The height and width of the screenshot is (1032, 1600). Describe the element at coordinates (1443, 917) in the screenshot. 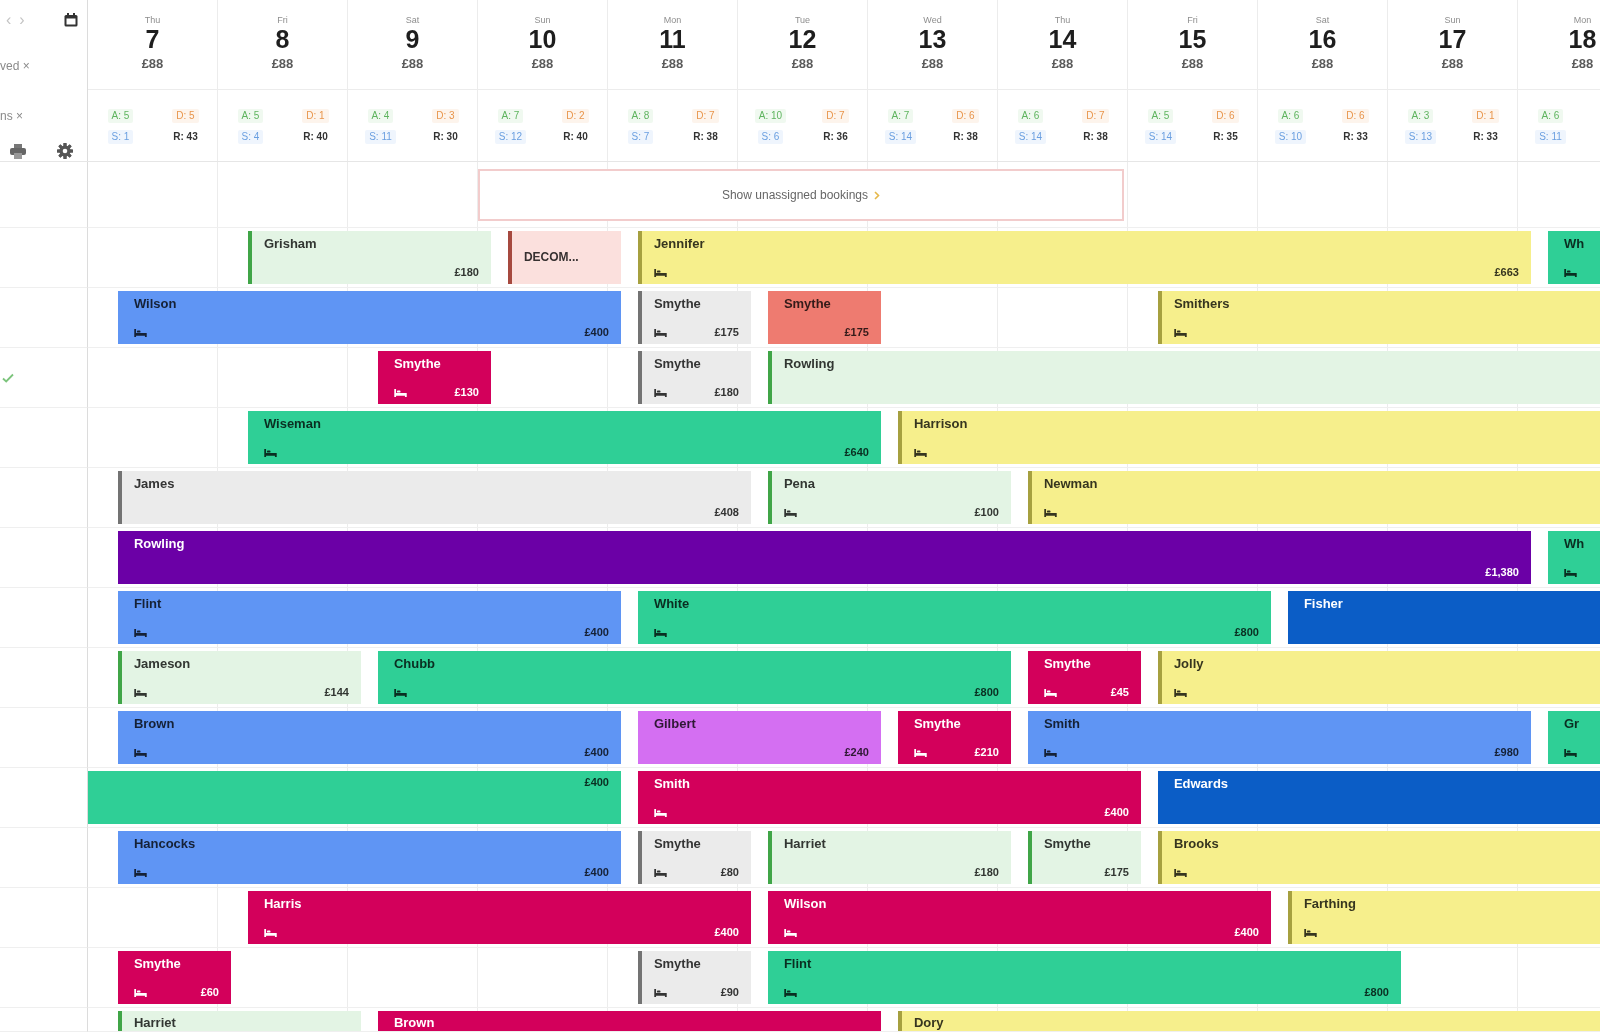

I see `booking-bar: Farthing` at that location.